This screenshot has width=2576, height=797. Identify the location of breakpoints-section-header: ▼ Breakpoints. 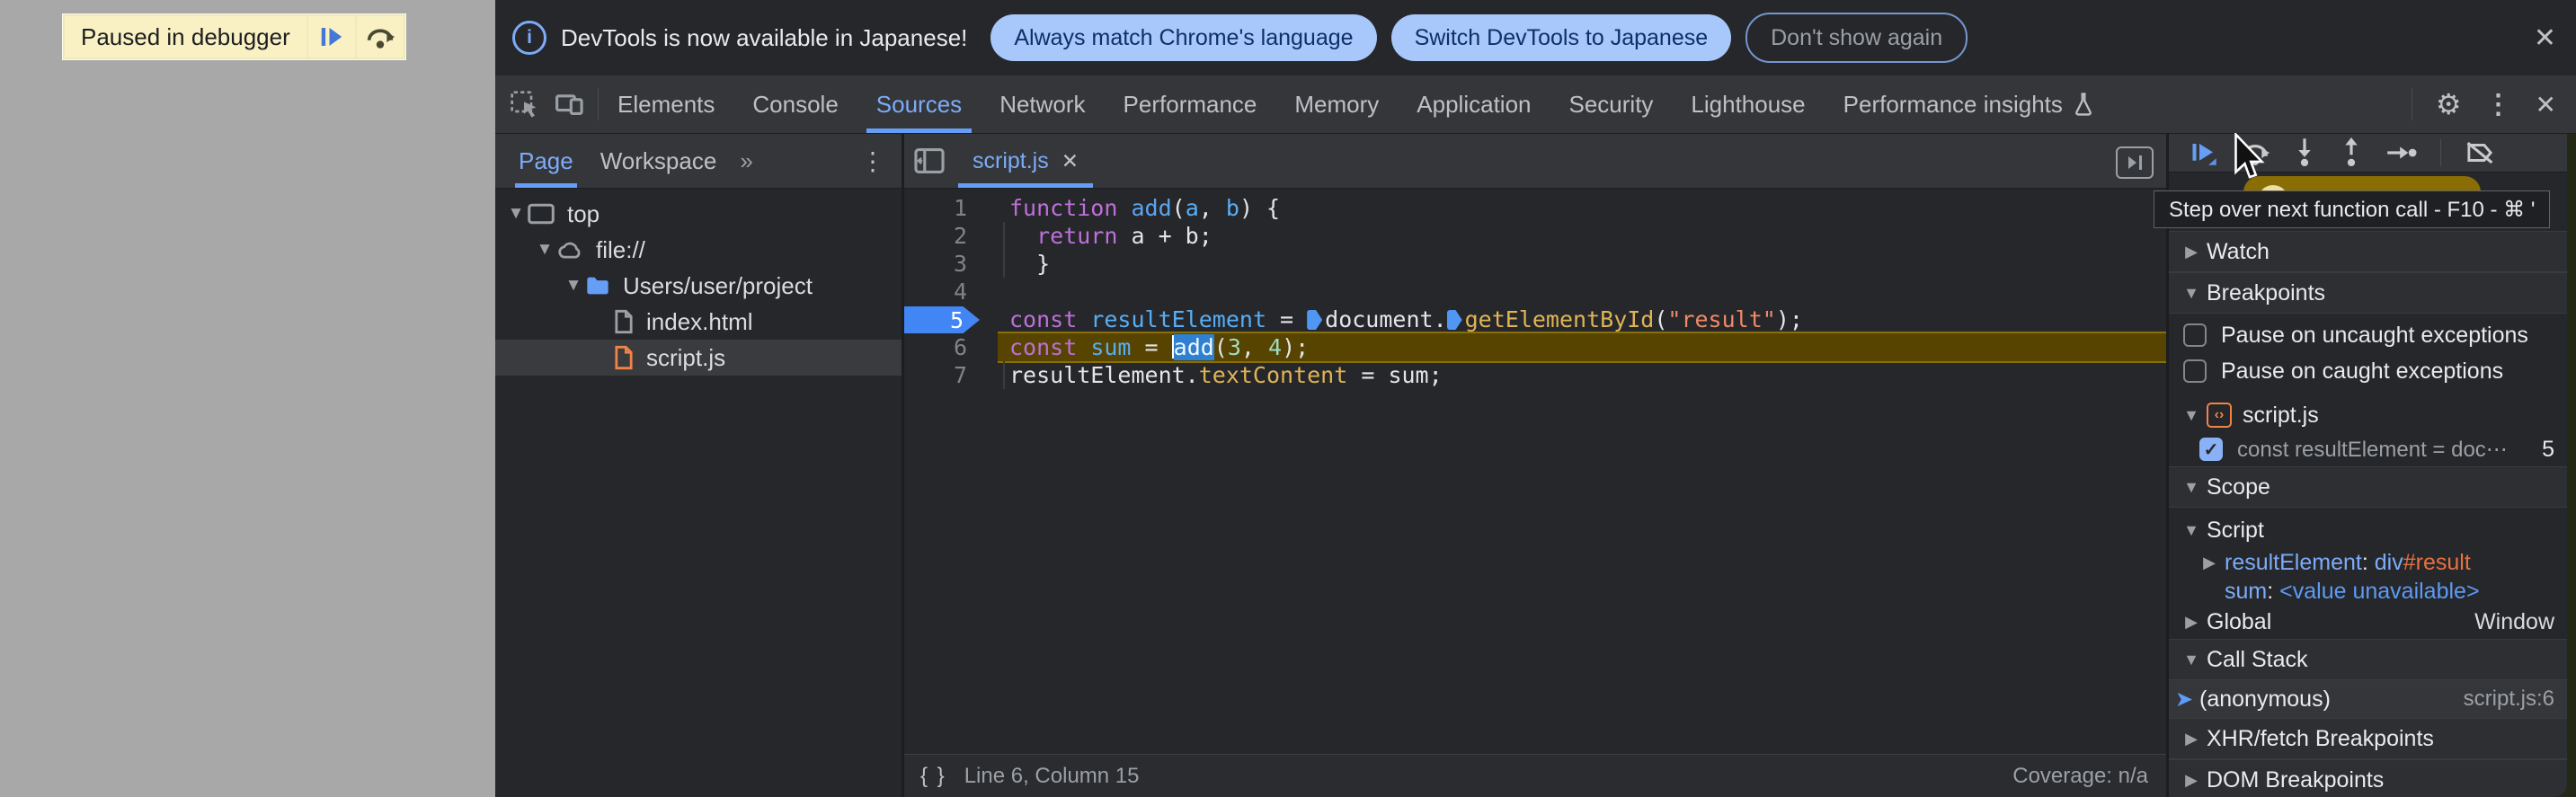
(2368, 293).